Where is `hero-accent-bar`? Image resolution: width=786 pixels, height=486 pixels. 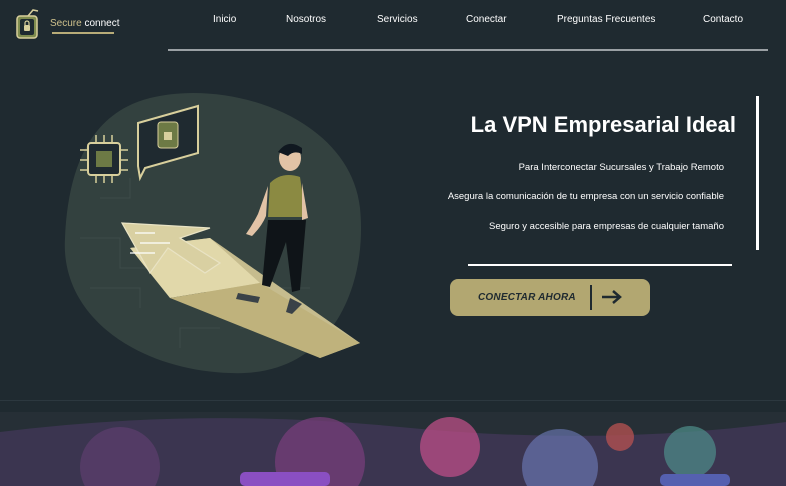 hero-accent-bar is located at coordinates (757, 173).